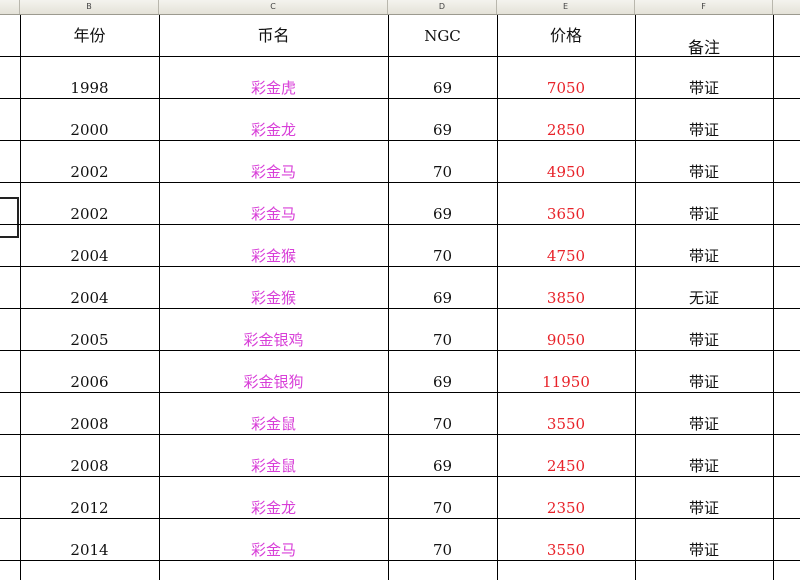 This screenshot has height=580, width=800. What do you see at coordinates (566, 466) in the screenshot?
I see `cell-price: 2450` at bounding box center [566, 466].